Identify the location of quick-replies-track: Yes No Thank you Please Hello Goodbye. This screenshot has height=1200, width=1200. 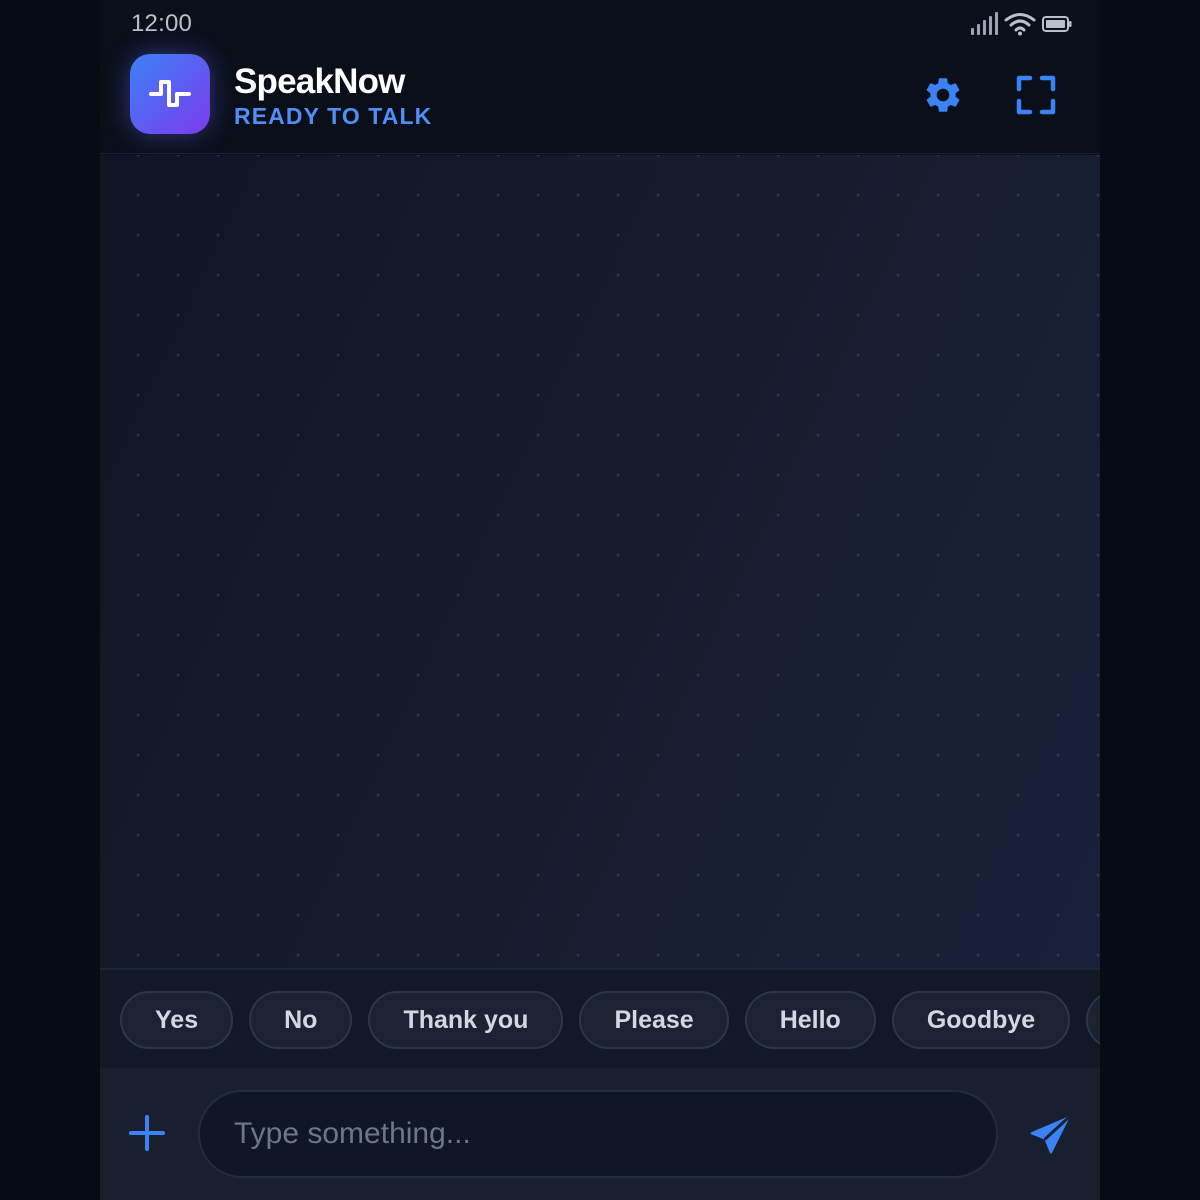
(610, 1020).